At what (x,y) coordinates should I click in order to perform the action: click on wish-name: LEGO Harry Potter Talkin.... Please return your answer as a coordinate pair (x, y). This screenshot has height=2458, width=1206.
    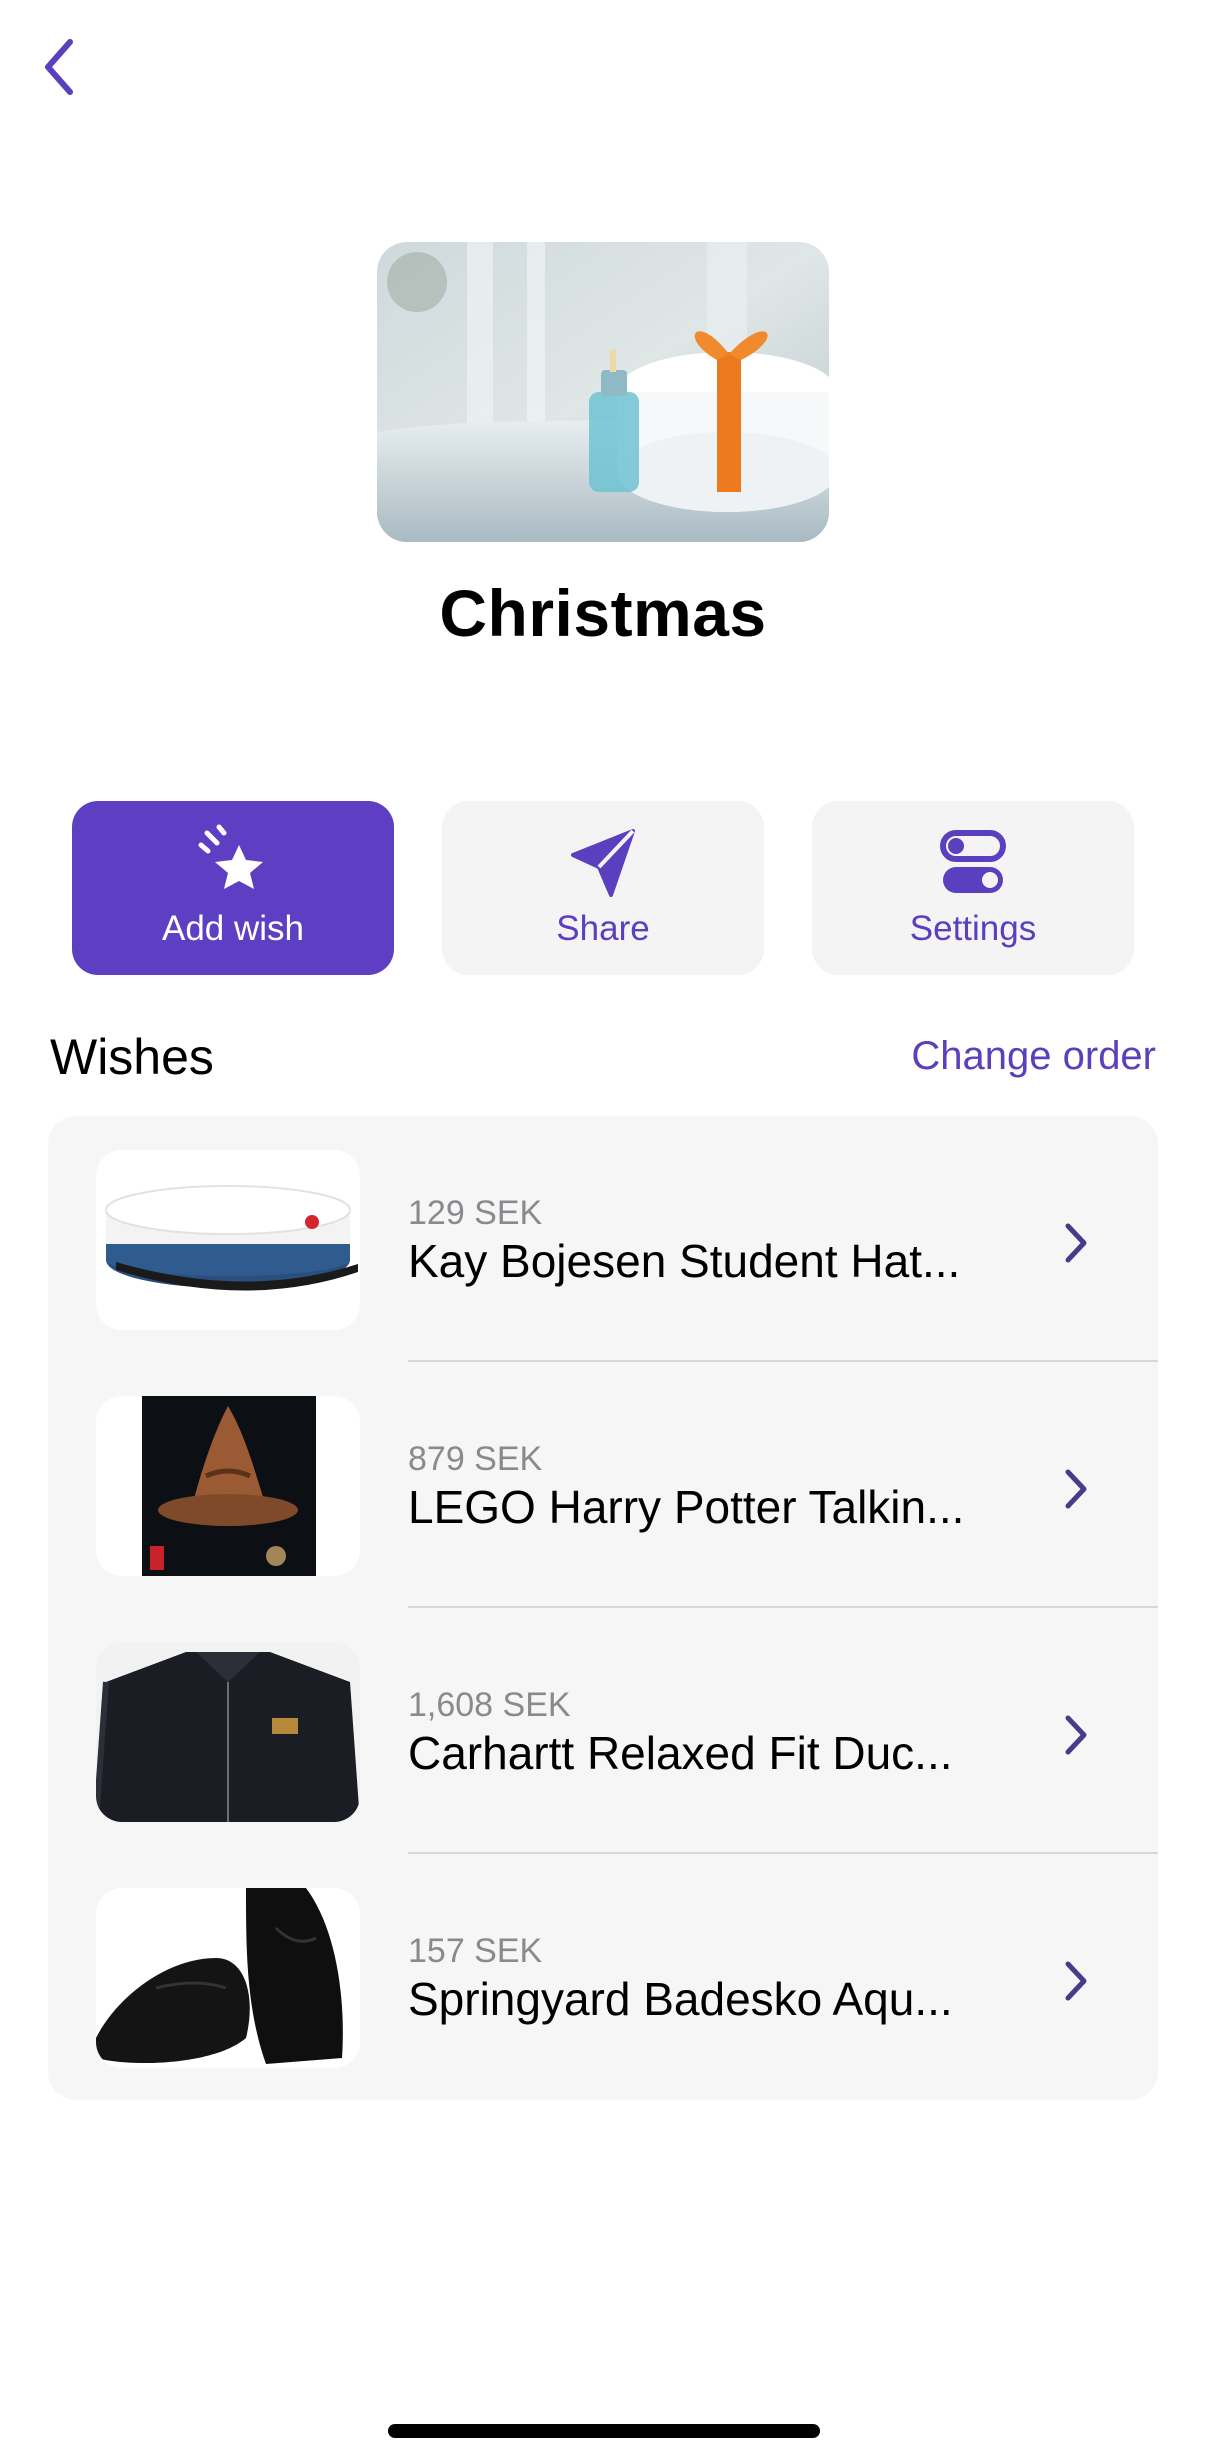
    Looking at the image, I should click on (686, 1507).